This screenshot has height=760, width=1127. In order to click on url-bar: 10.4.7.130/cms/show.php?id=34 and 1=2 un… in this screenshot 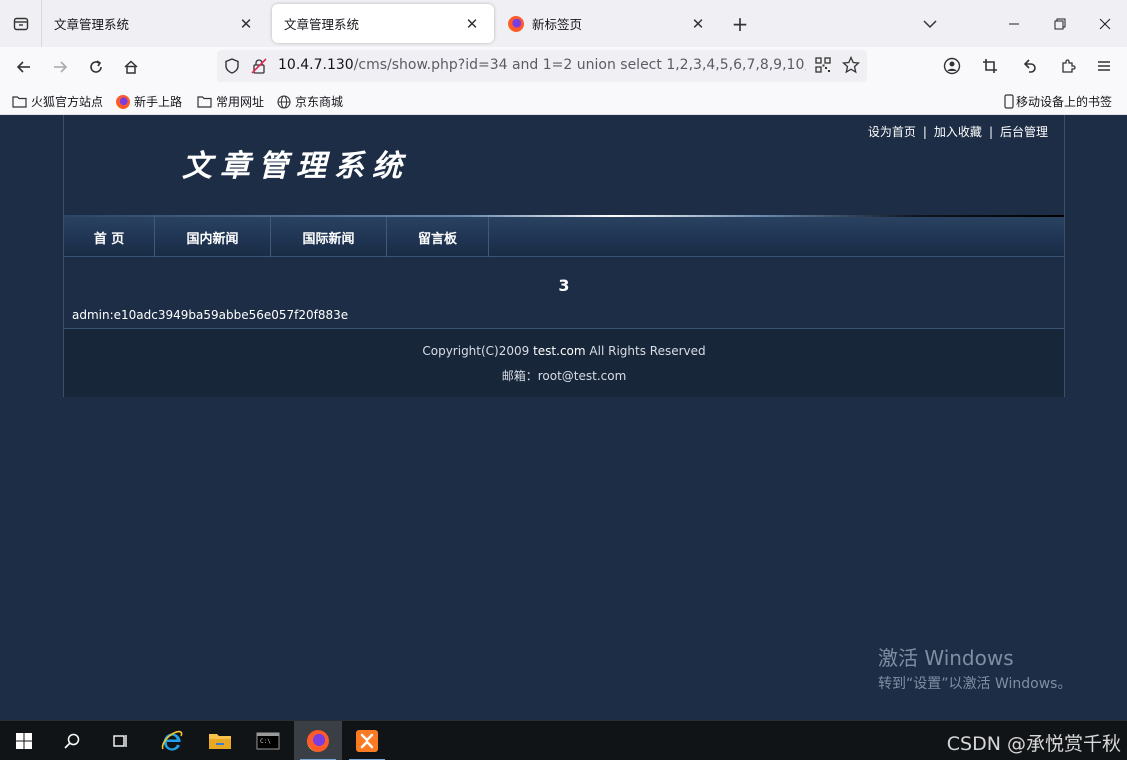, I will do `click(542, 66)`.